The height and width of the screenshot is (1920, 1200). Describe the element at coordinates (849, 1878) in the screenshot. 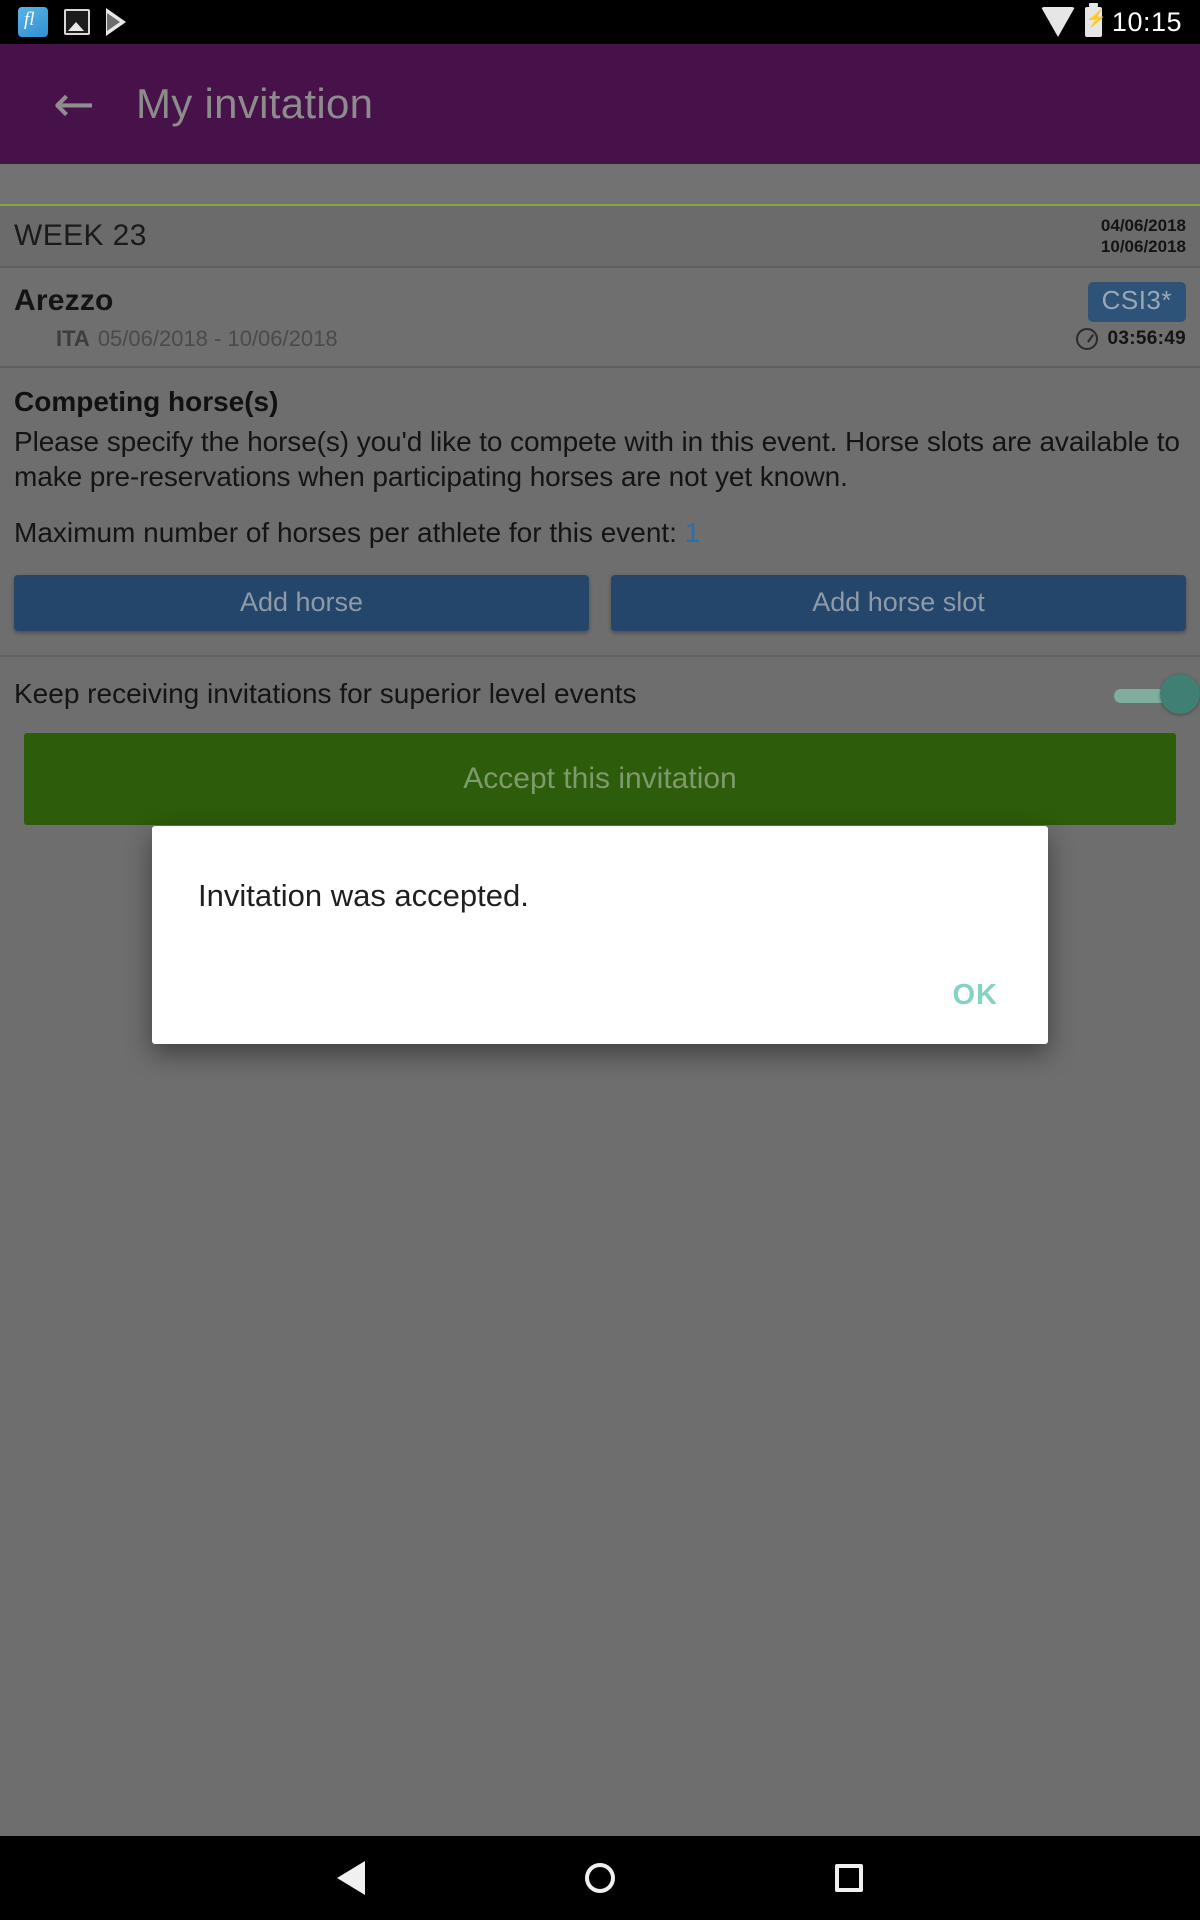

I see `nav-recents-icon` at that location.